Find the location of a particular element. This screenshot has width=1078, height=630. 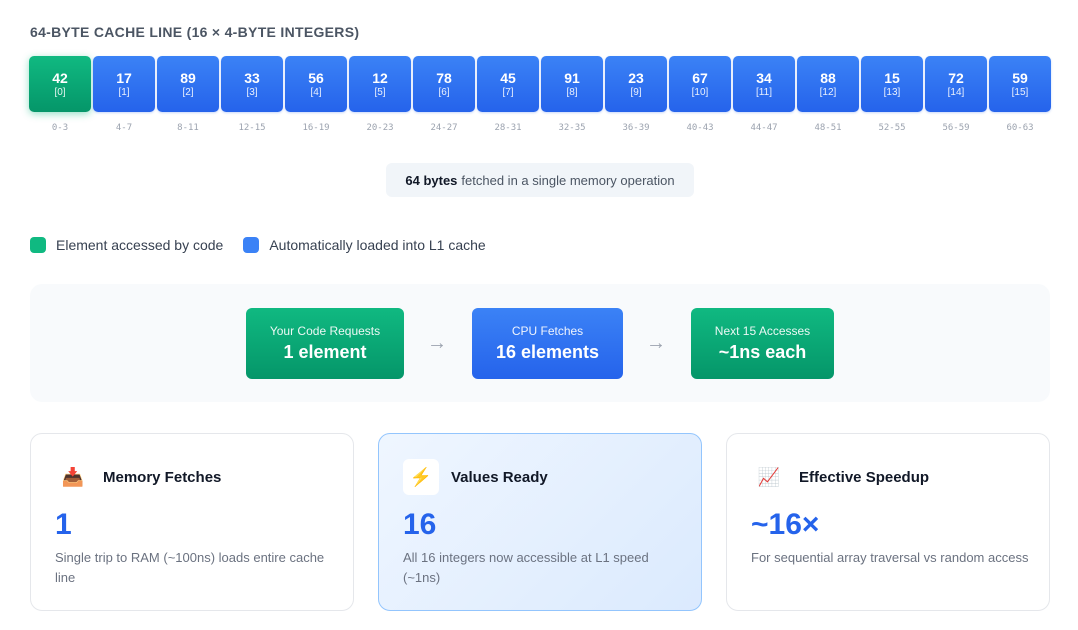

cache-cell-9: 23 [9] is located at coordinates (636, 84).